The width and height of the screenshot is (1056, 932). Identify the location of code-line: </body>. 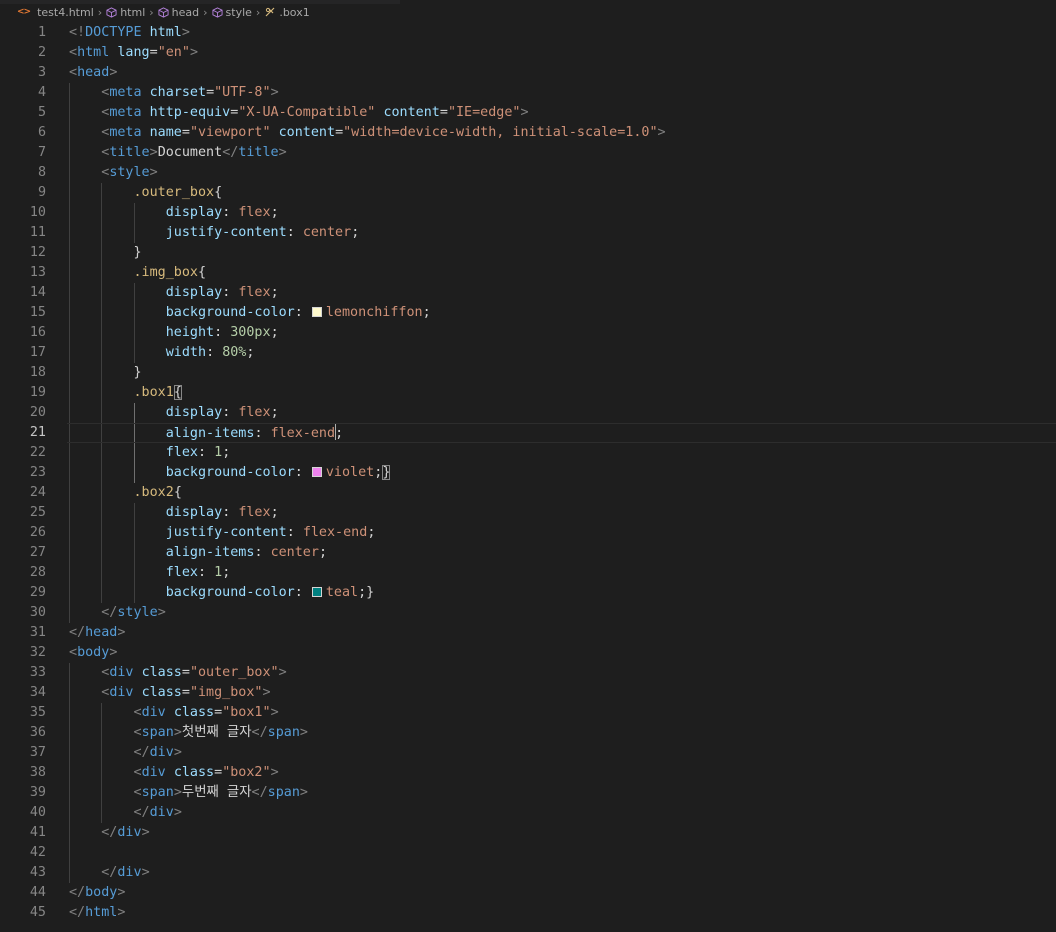
(562, 893).